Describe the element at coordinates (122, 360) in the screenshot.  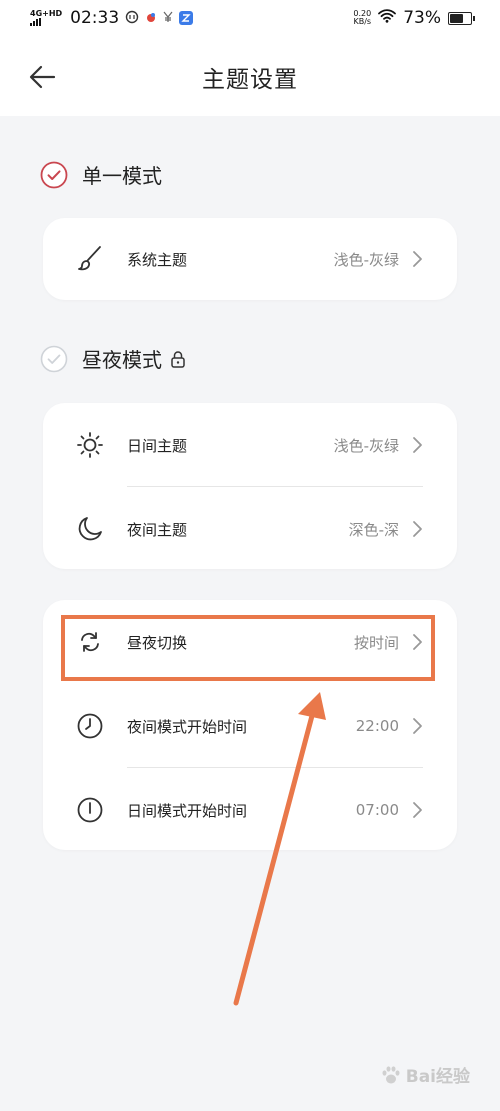
I see `day-night-mode-label: 昼夜模式` at that location.